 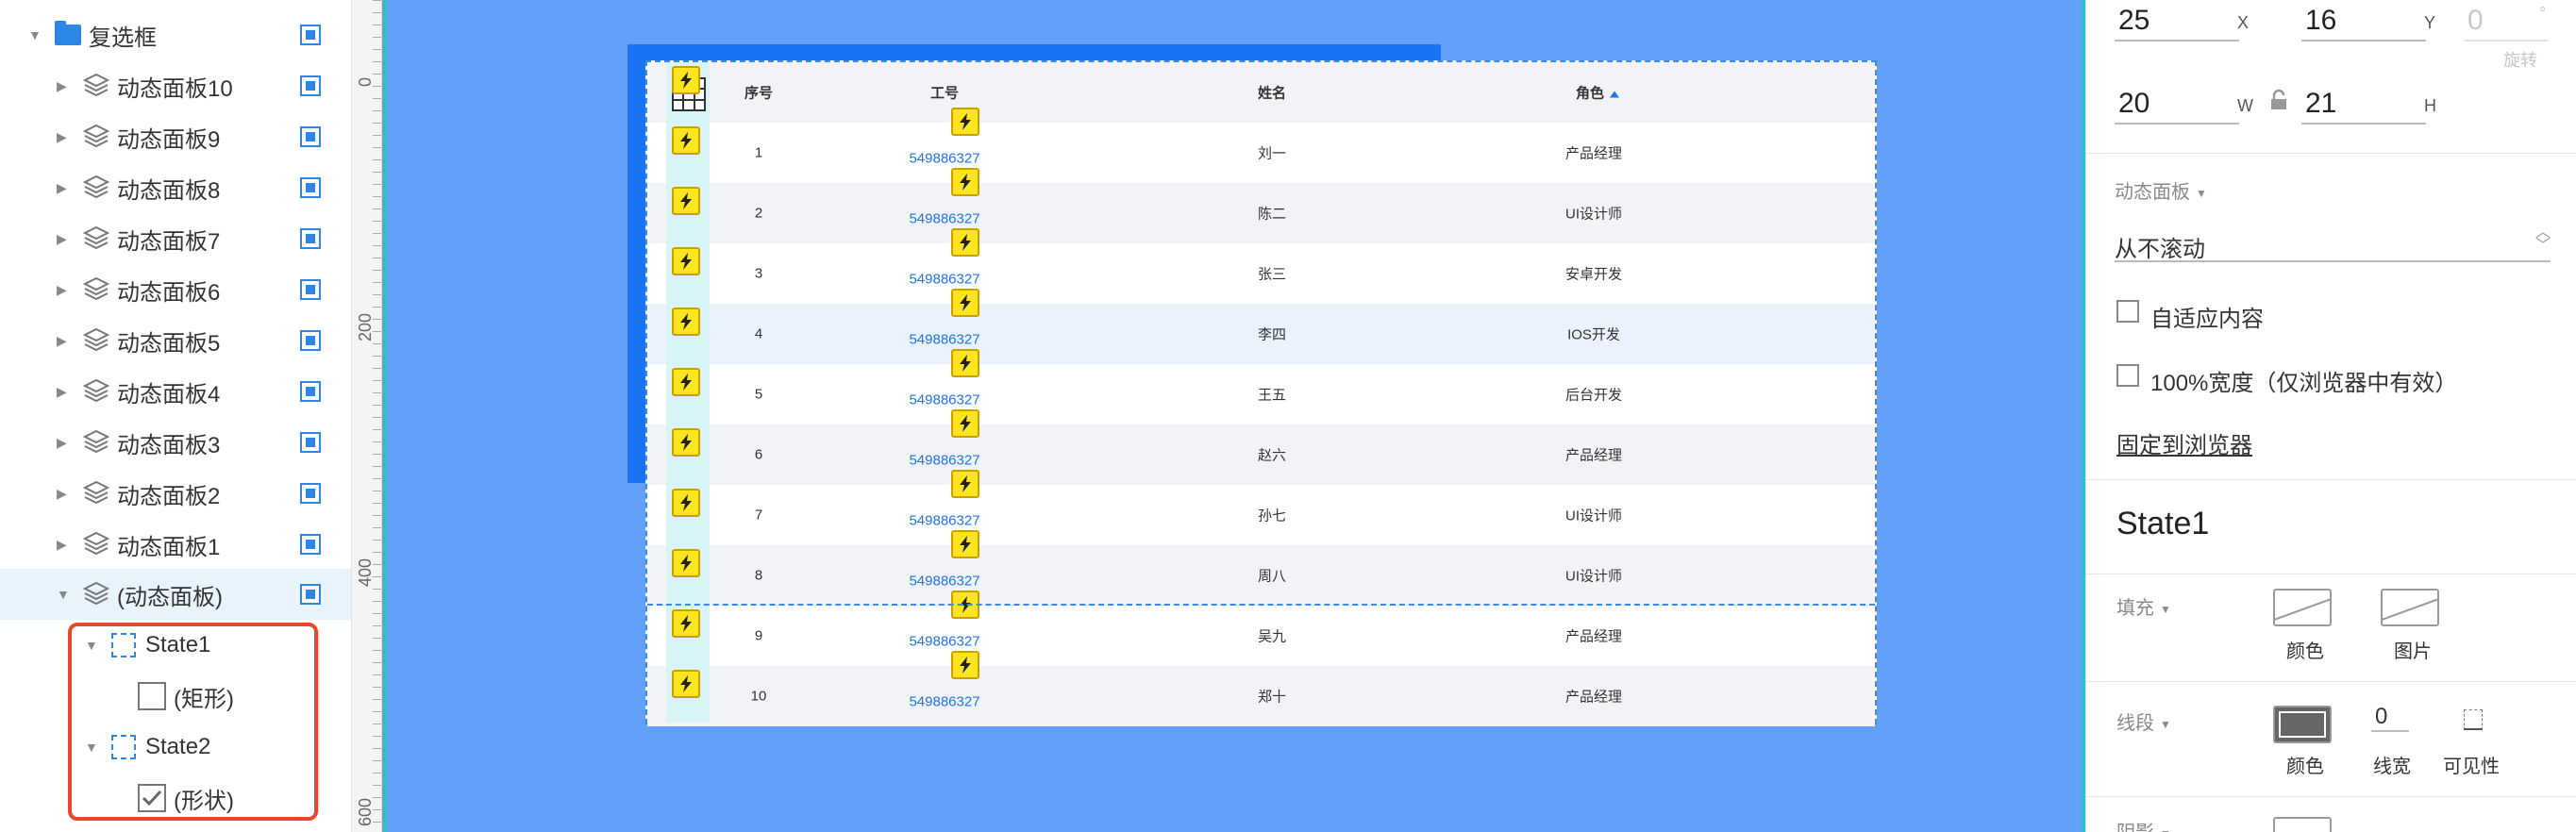 I want to click on shadow-swatch, so click(x=2302, y=824).